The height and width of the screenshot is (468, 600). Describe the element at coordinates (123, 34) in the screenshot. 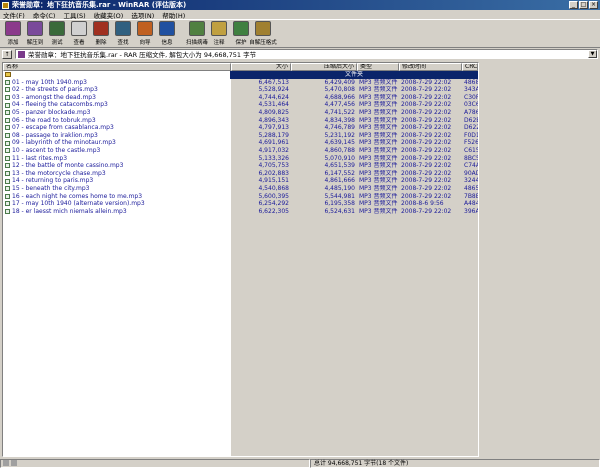

I see `toolbar-button-find: 查找` at that location.